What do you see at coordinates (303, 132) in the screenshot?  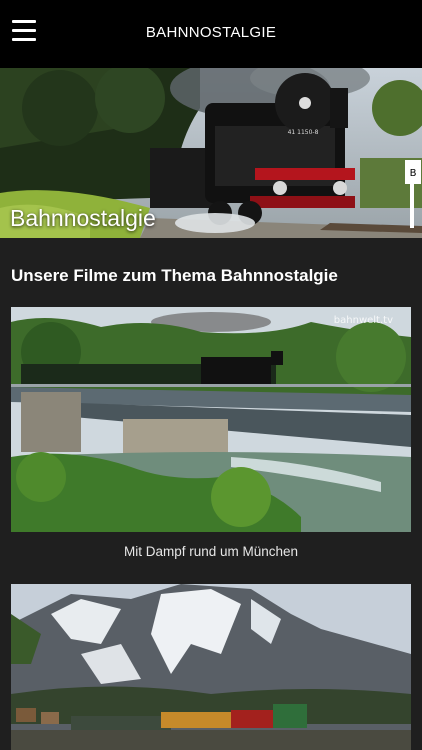 I see `svg-text: 41 1150-8` at bounding box center [303, 132].